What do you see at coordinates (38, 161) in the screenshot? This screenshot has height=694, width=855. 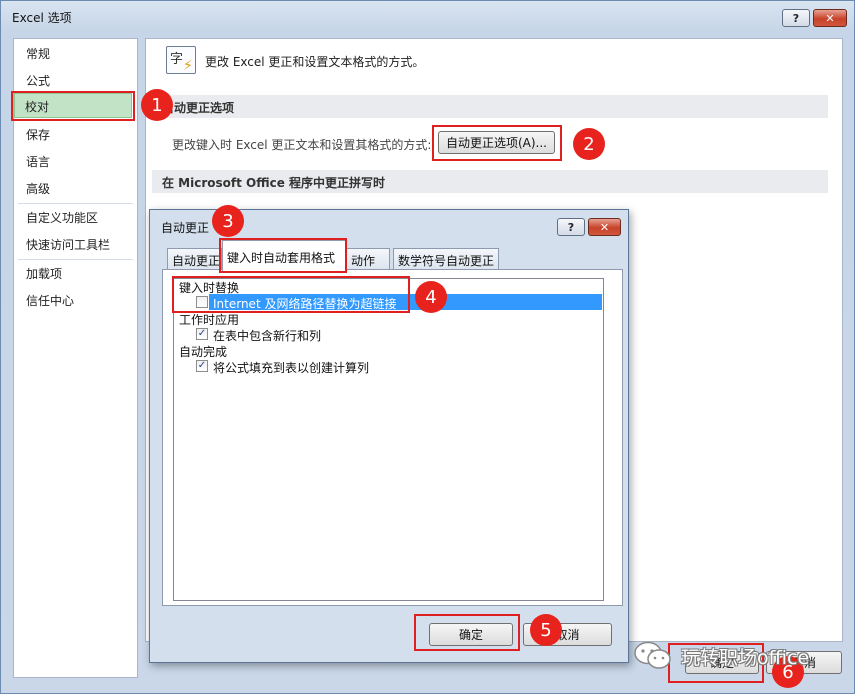 I see `nav-item-language: 语言` at bounding box center [38, 161].